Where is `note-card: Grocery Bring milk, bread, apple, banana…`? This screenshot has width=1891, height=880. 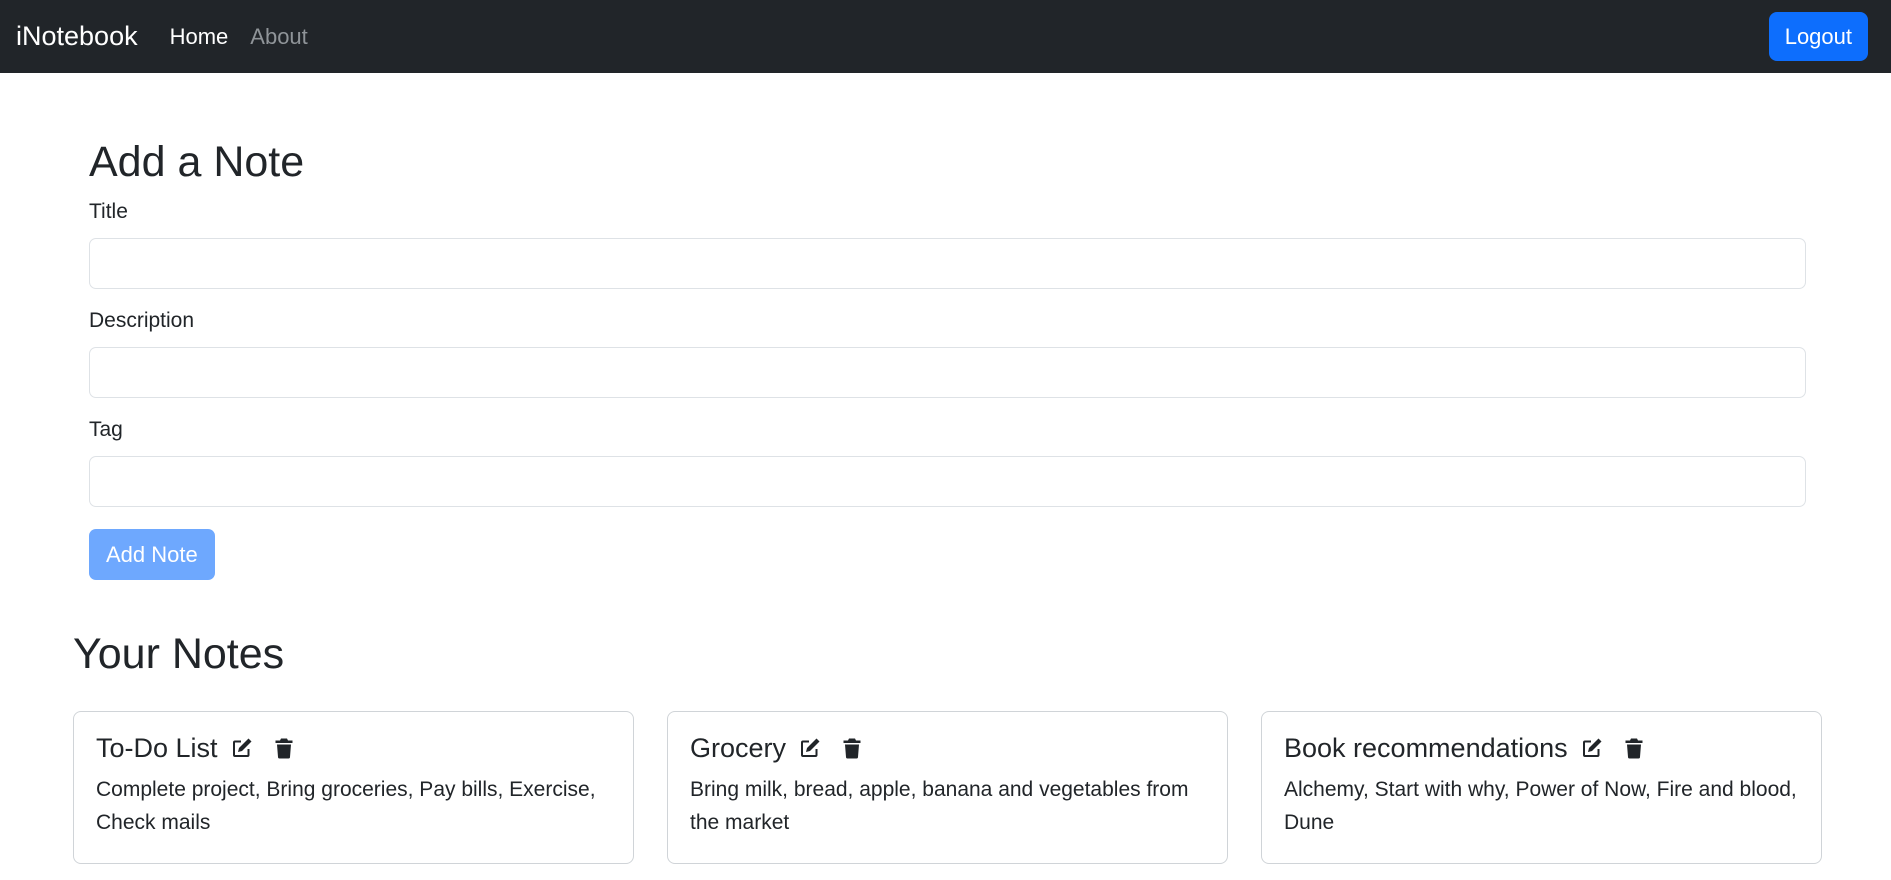
note-card: Grocery Bring milk, bread, apple, banana… is located at coordinates (947, 787).